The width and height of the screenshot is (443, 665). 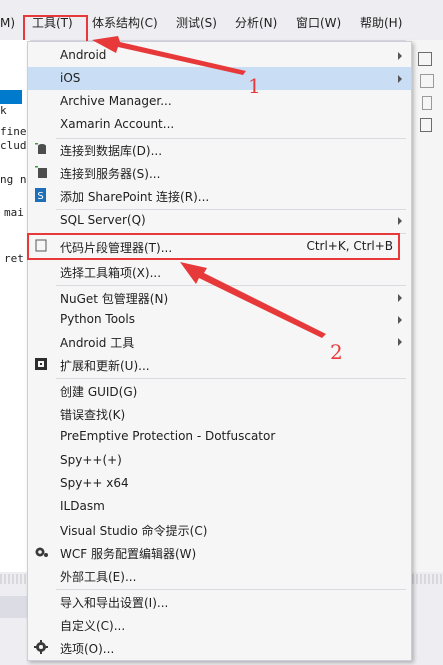 What do you see at coordinates (41, 364) in the screenshot?
I see `extensions-icon` at bounding box center [41, 364].